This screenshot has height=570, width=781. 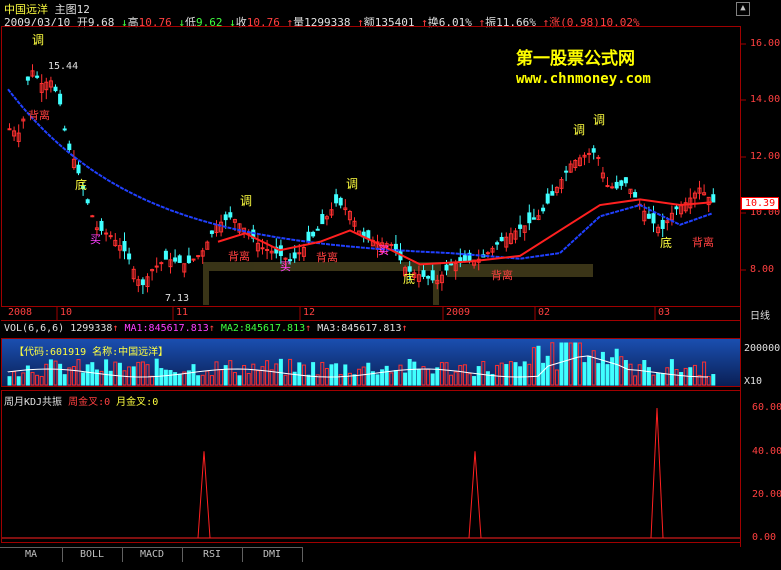 I want to click on low-price-mark: 7.13, so click(x=177, y=298).